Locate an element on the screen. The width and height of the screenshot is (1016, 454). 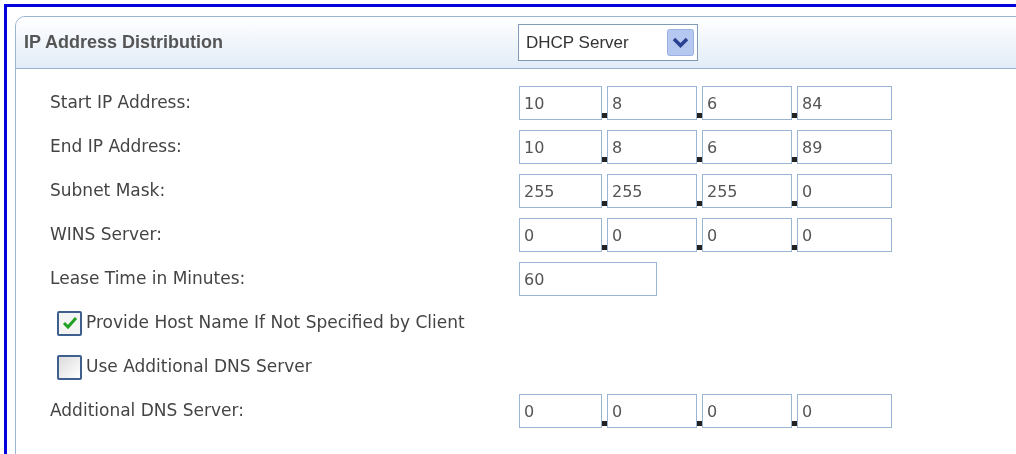
input-field: 60 is located at coordinates (588, 279).